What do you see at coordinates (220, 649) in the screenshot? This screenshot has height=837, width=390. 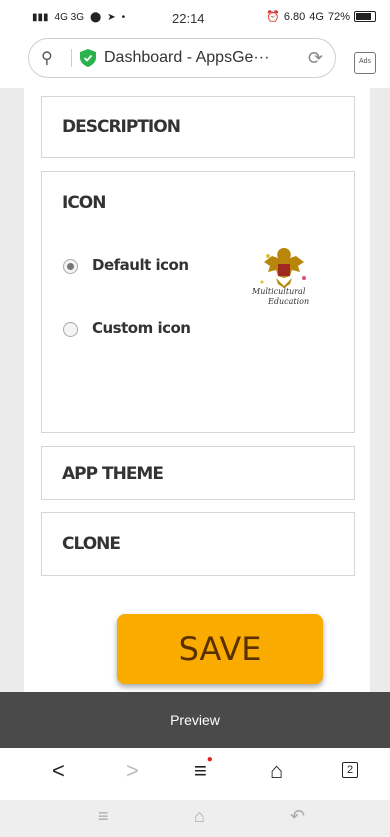 I see `save-button: SAVE` at bounding box center [220, 649].